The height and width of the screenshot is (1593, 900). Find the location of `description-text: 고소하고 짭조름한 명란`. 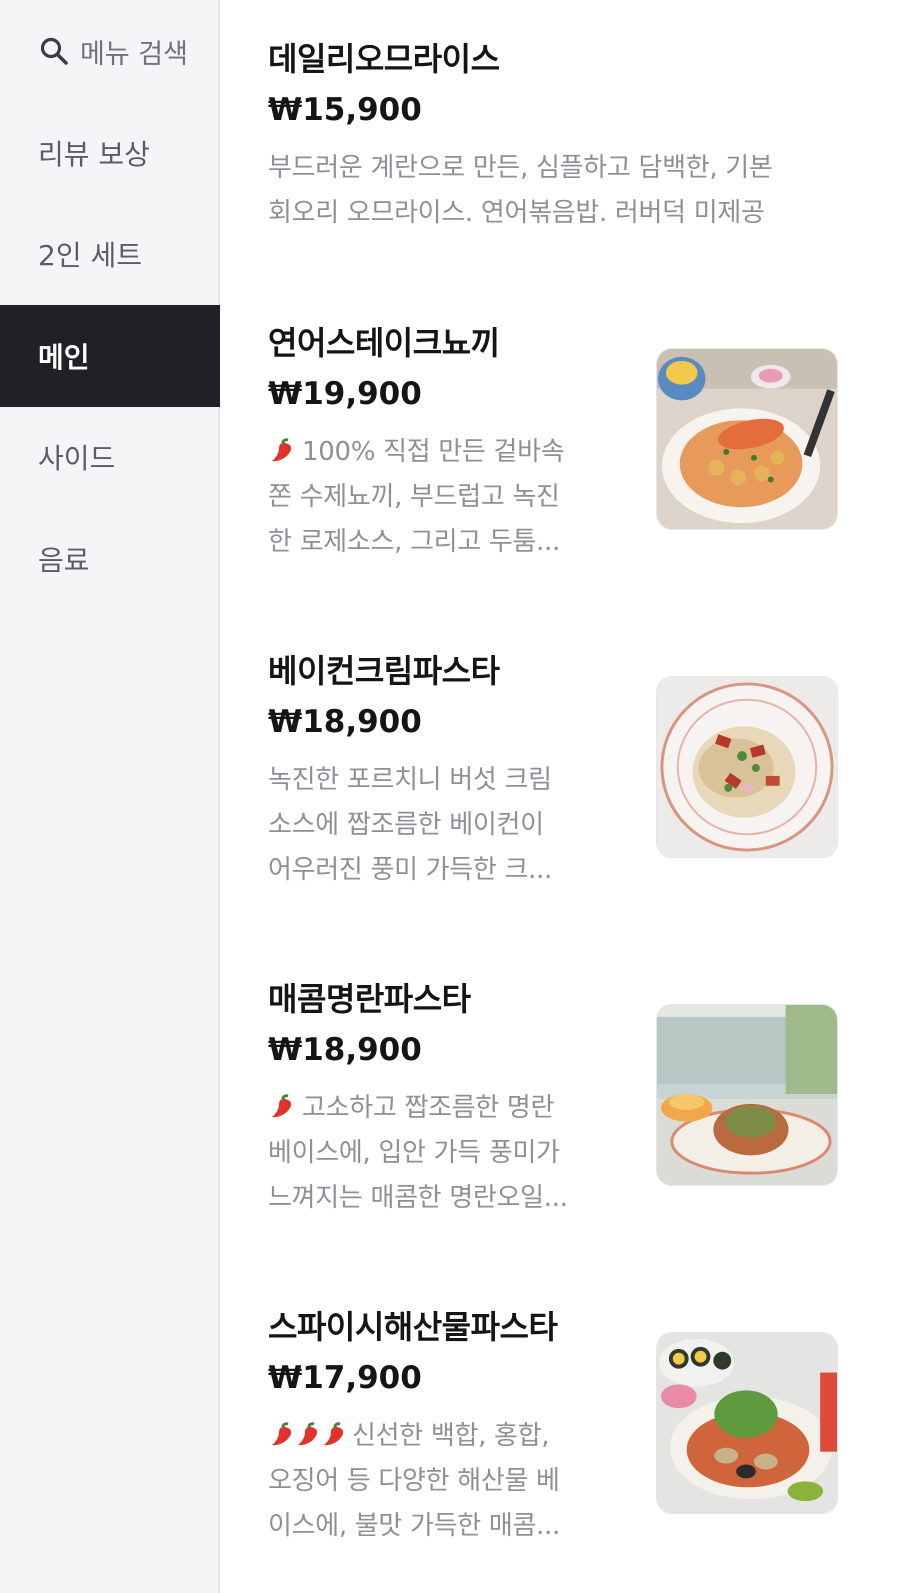

description-text: 고소하고 짭조름한 명란 is located at coordinates (428, 1108).